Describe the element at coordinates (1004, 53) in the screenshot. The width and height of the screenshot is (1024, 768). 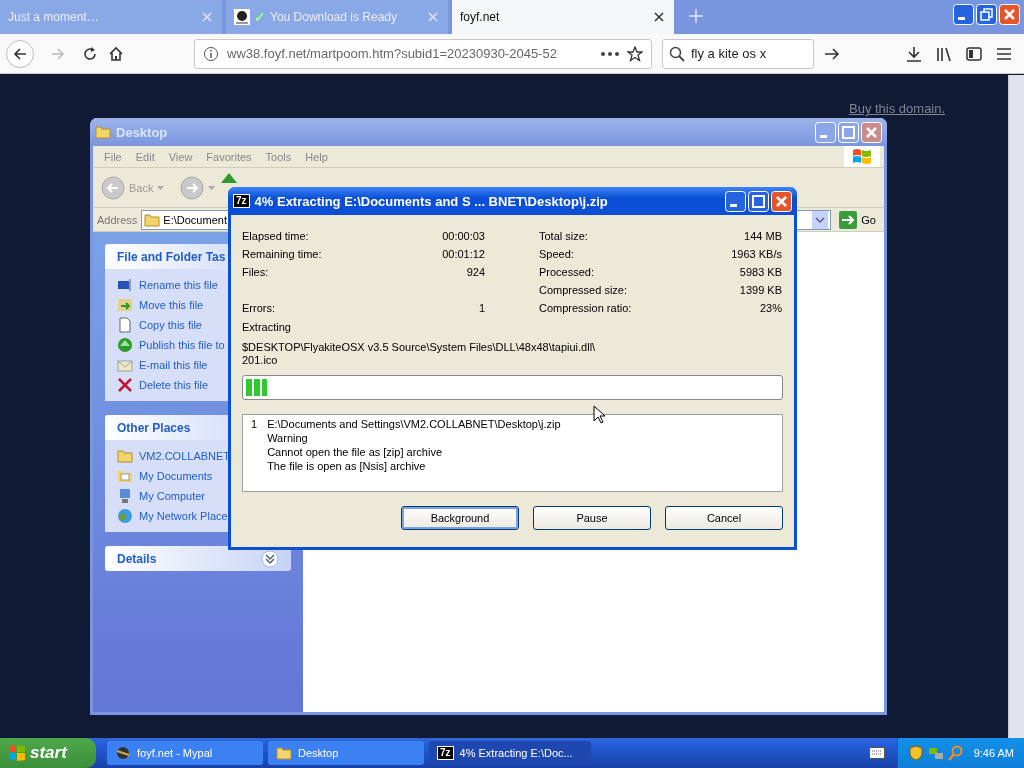
I see `menu-icon` at that location.